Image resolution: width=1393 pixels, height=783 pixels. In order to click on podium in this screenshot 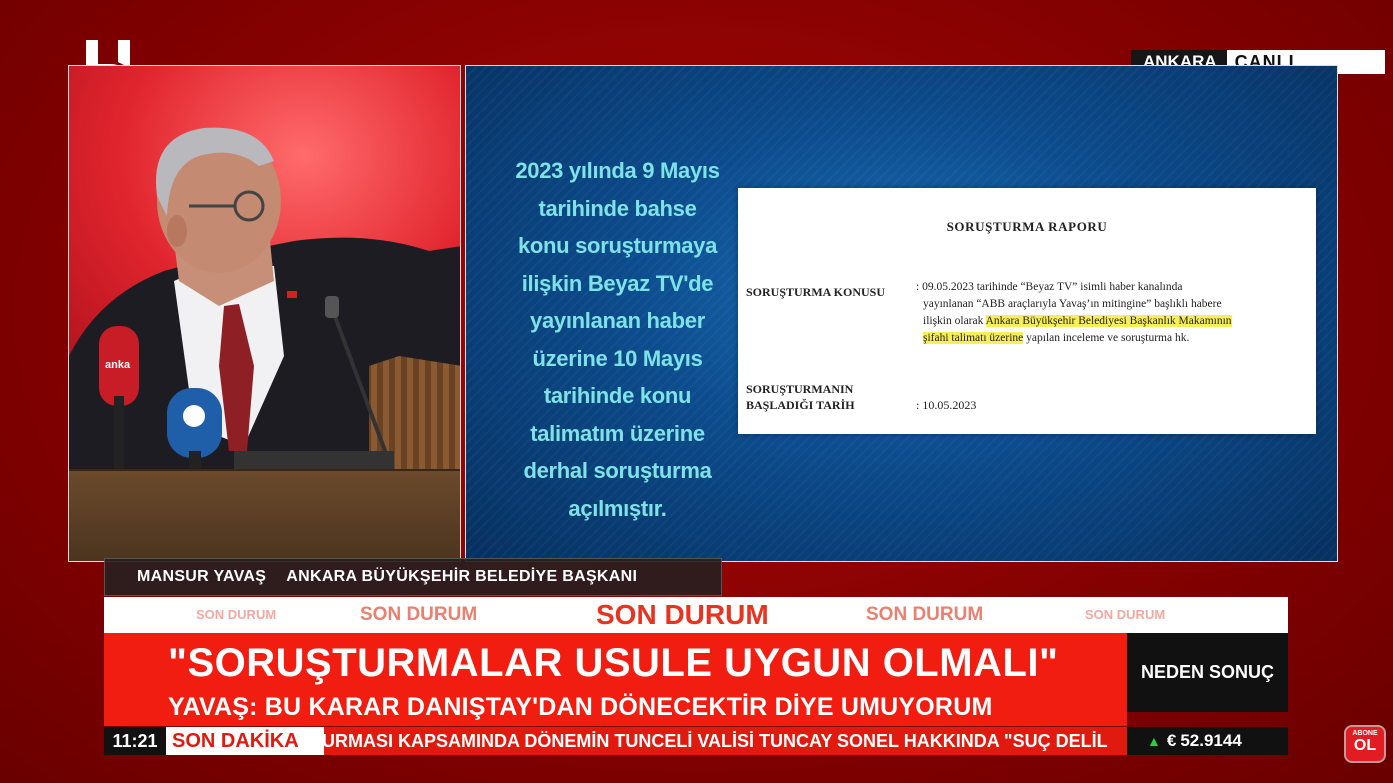, I will do `click(264, 516)`.